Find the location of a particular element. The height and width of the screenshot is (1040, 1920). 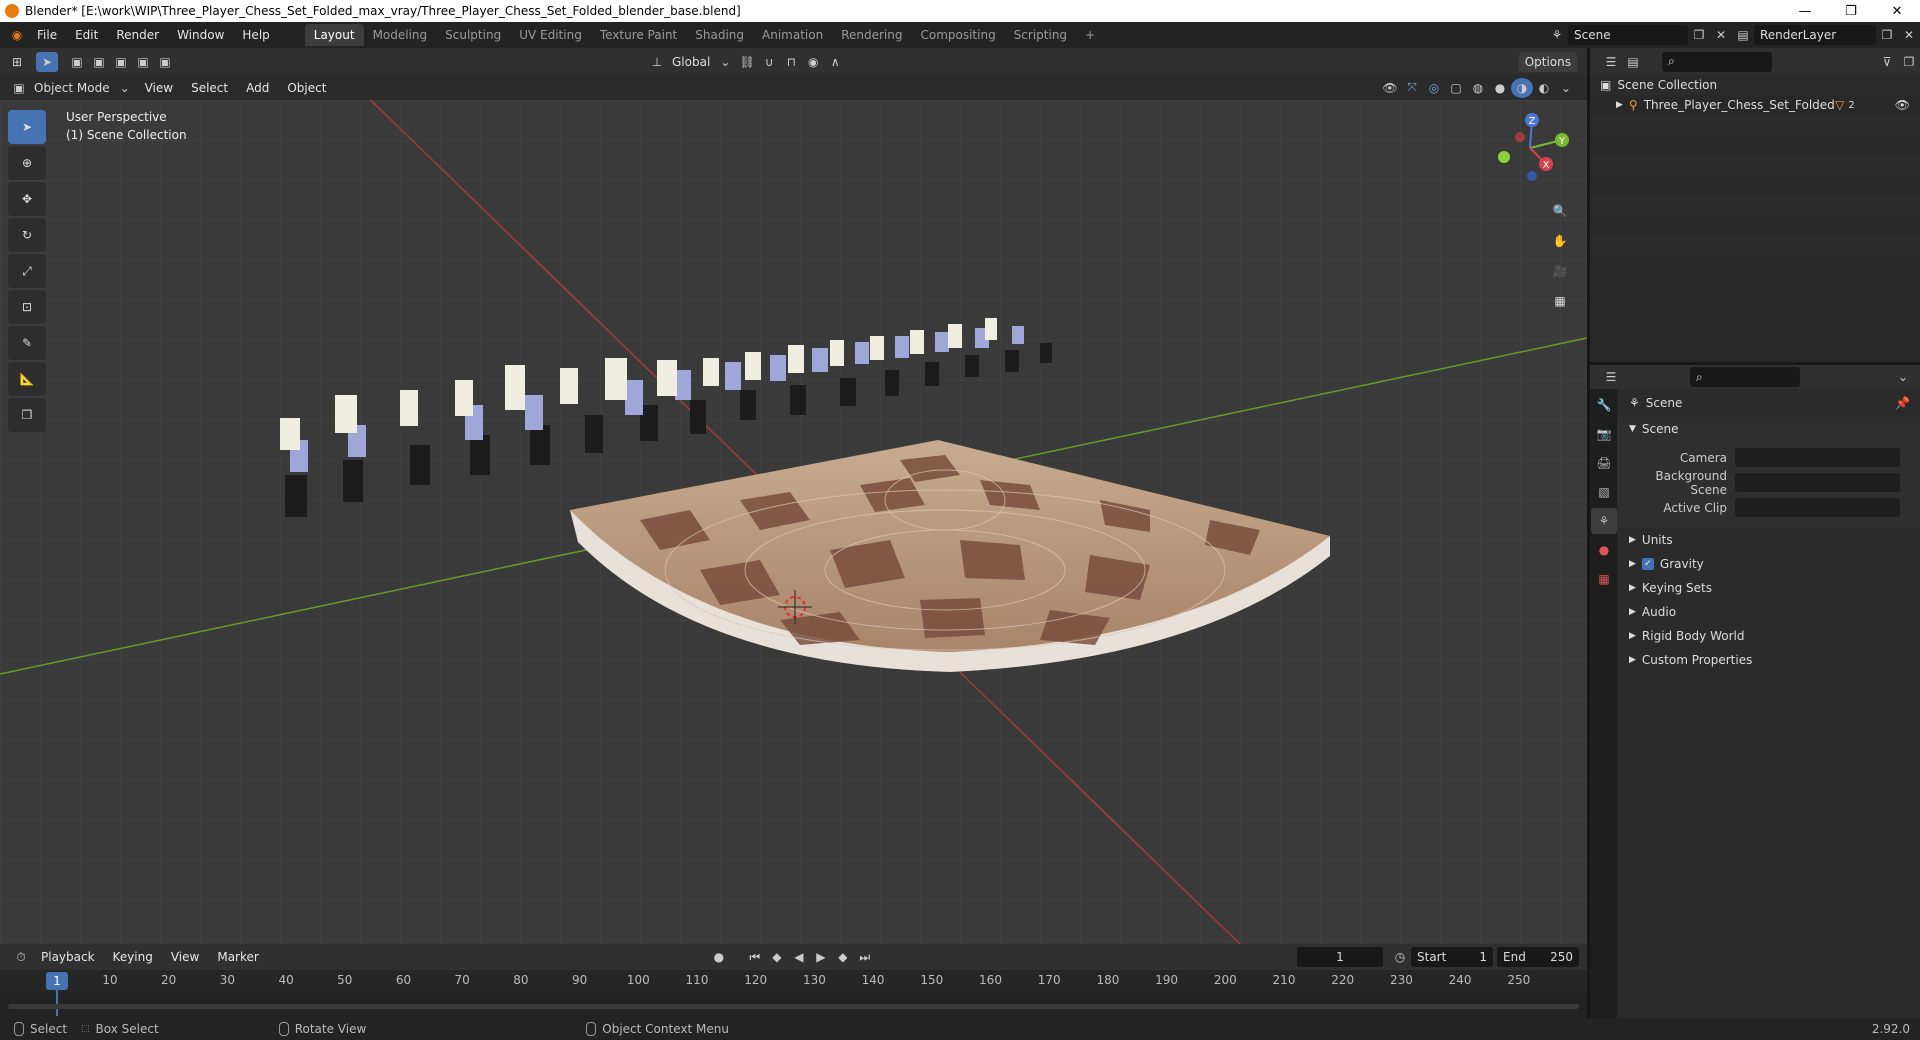

delete-layer-icon: ✕ is located at coordinates (1909, 35).